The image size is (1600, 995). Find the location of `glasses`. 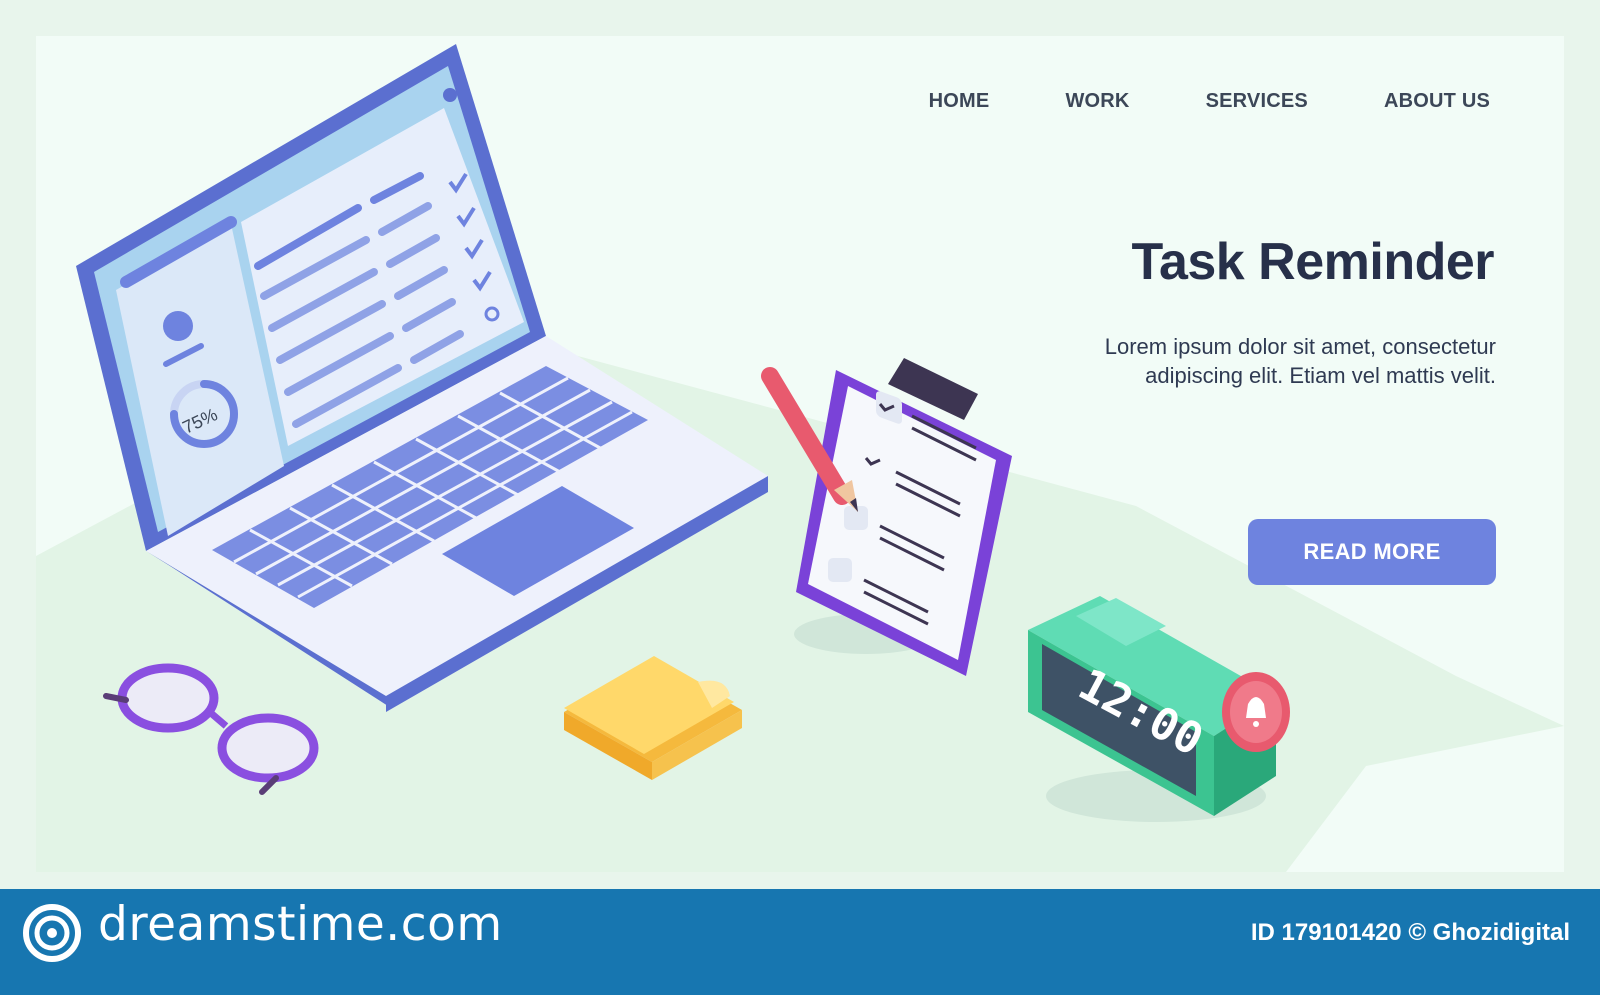

glasses is located at coordinates (211, 729).